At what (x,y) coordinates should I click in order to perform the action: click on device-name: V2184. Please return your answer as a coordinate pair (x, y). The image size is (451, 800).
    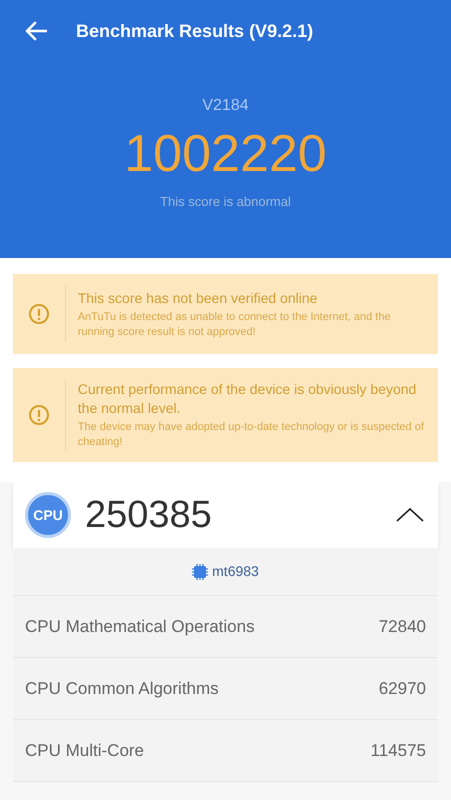
    Looking at the image, I should click on (225, 106).